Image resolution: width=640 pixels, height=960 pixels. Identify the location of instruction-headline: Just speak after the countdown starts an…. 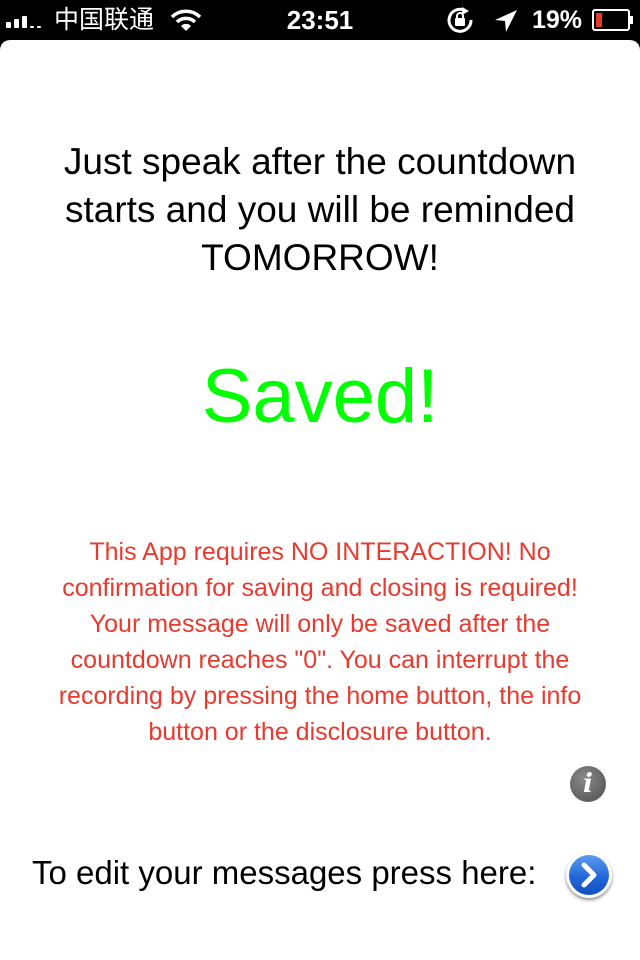
(320, 209).